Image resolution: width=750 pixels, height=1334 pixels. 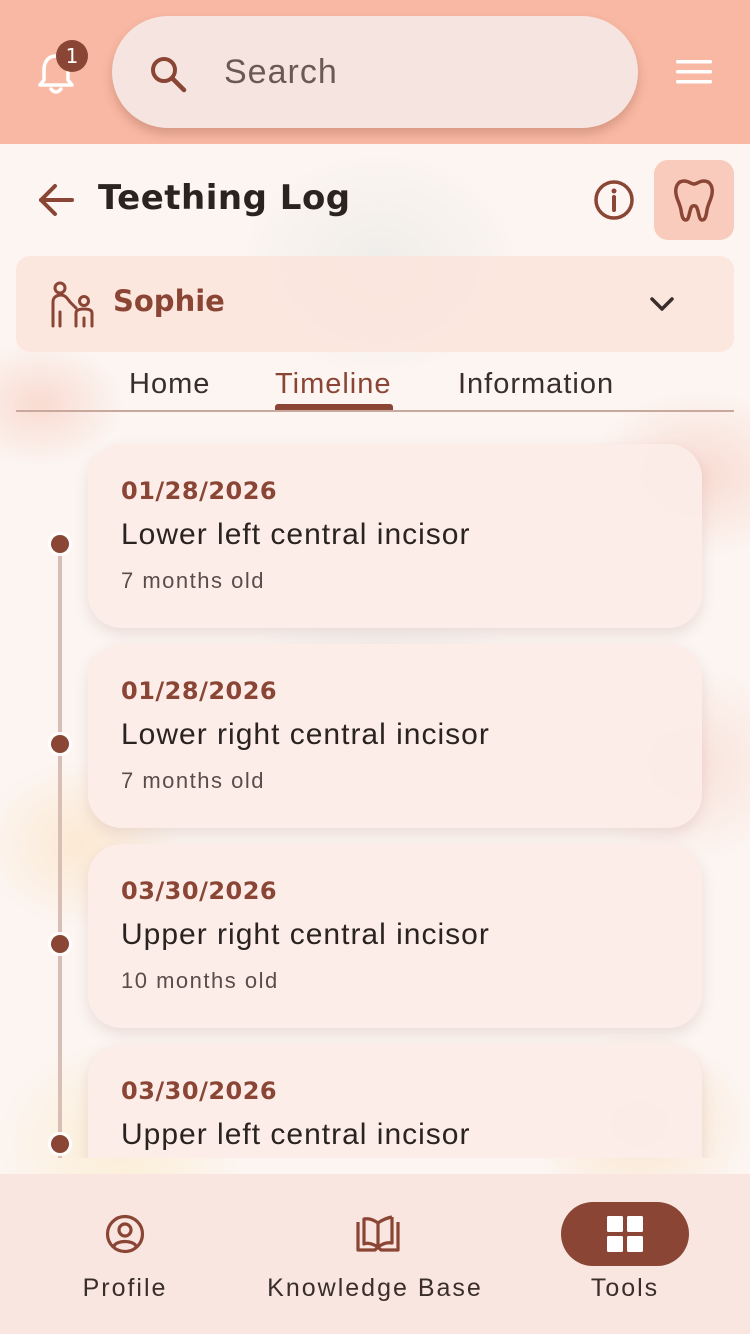 I want to click on notification-badge: 1, so click(x=72, y=56).